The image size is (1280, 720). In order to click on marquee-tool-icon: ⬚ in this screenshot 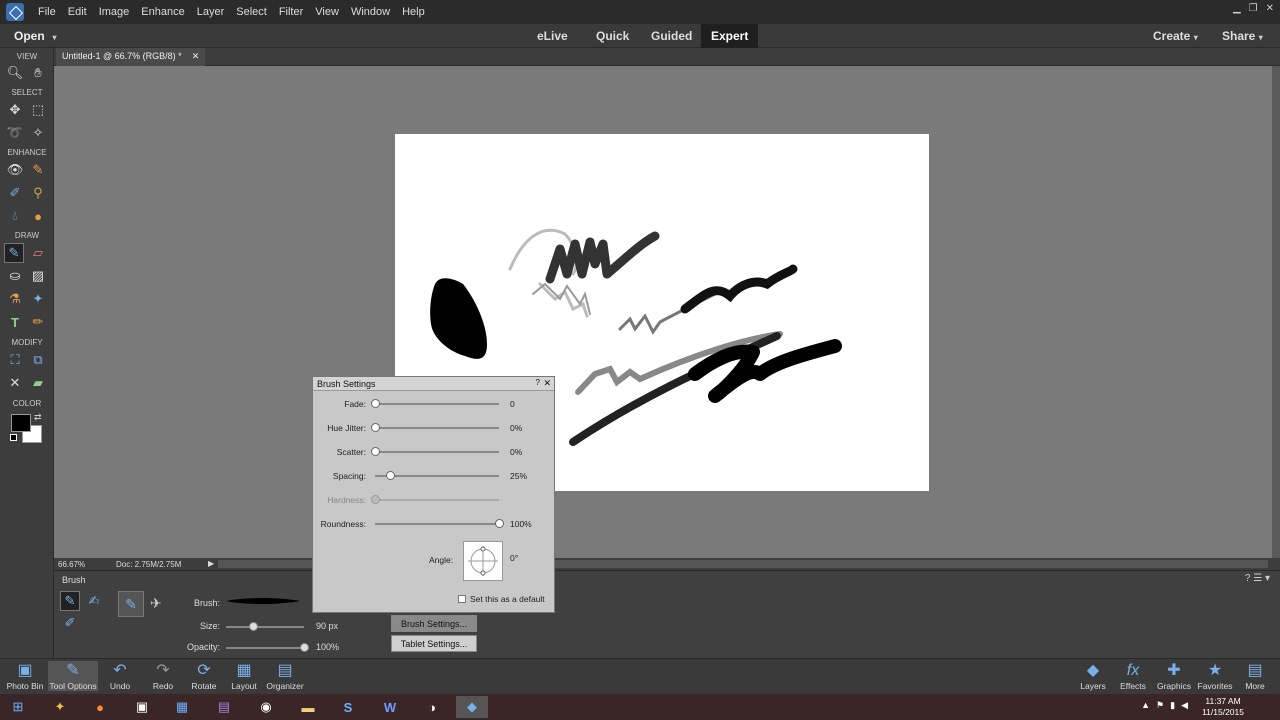, I will do `click(38, 110)`.